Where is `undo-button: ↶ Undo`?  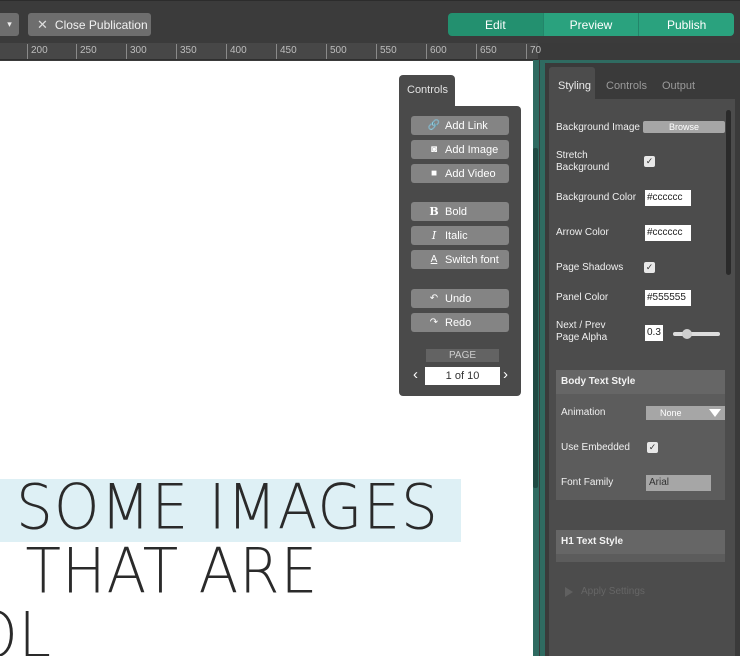 undo-button: ↶ Undo is located at coordinates (460, 298).